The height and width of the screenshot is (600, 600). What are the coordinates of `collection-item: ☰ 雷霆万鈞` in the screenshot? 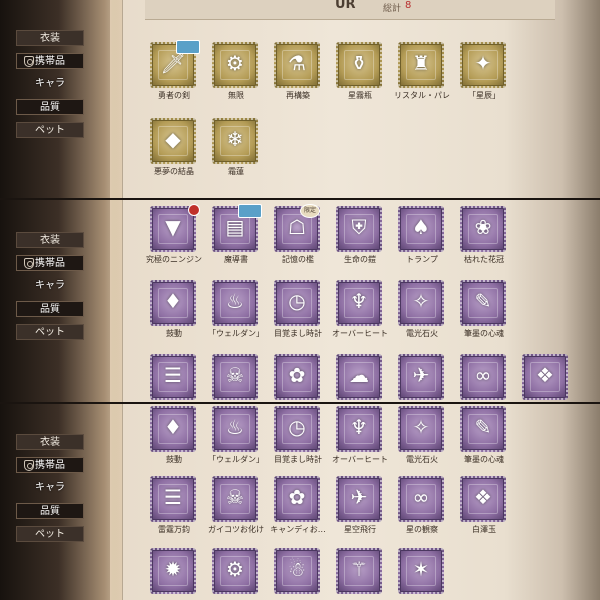 It's located at (174, 509).